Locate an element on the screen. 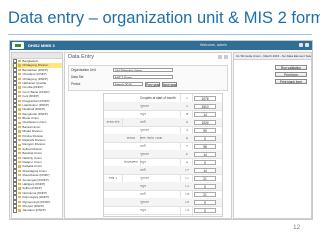 The height and width of the screenshot is (240, 320). tree-item: Jamalpur (DNFP) is located at coordinates (37, 210).